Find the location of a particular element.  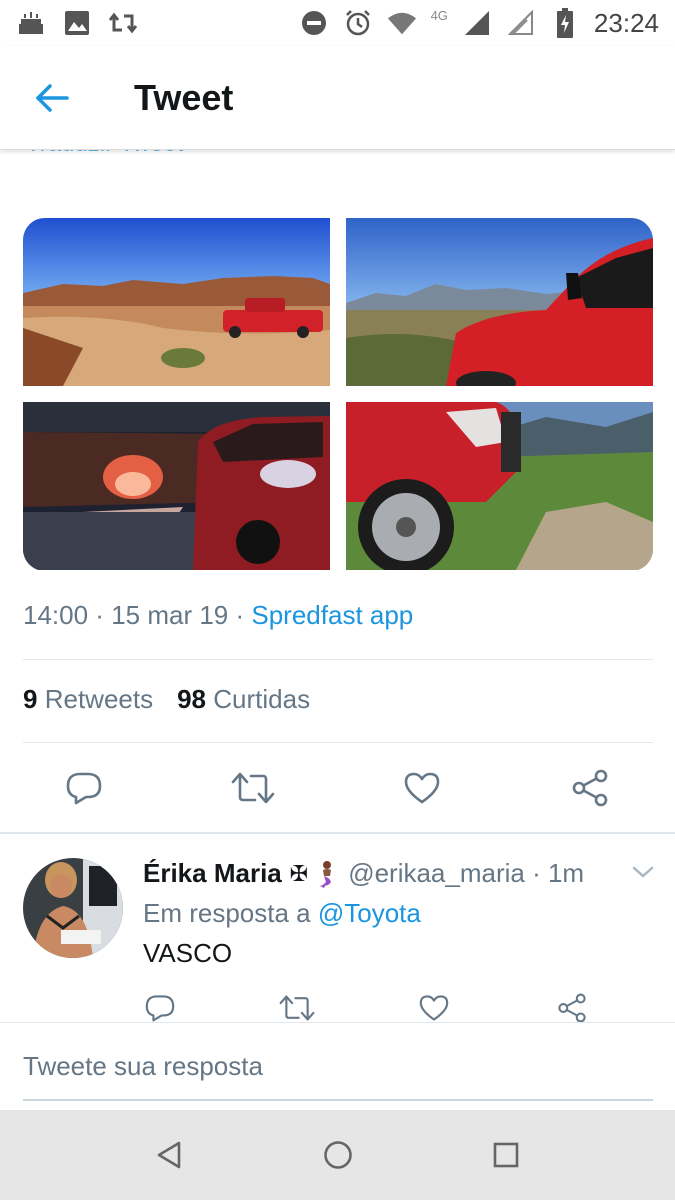

nav-home-button is located at coordinates (338, 1155).